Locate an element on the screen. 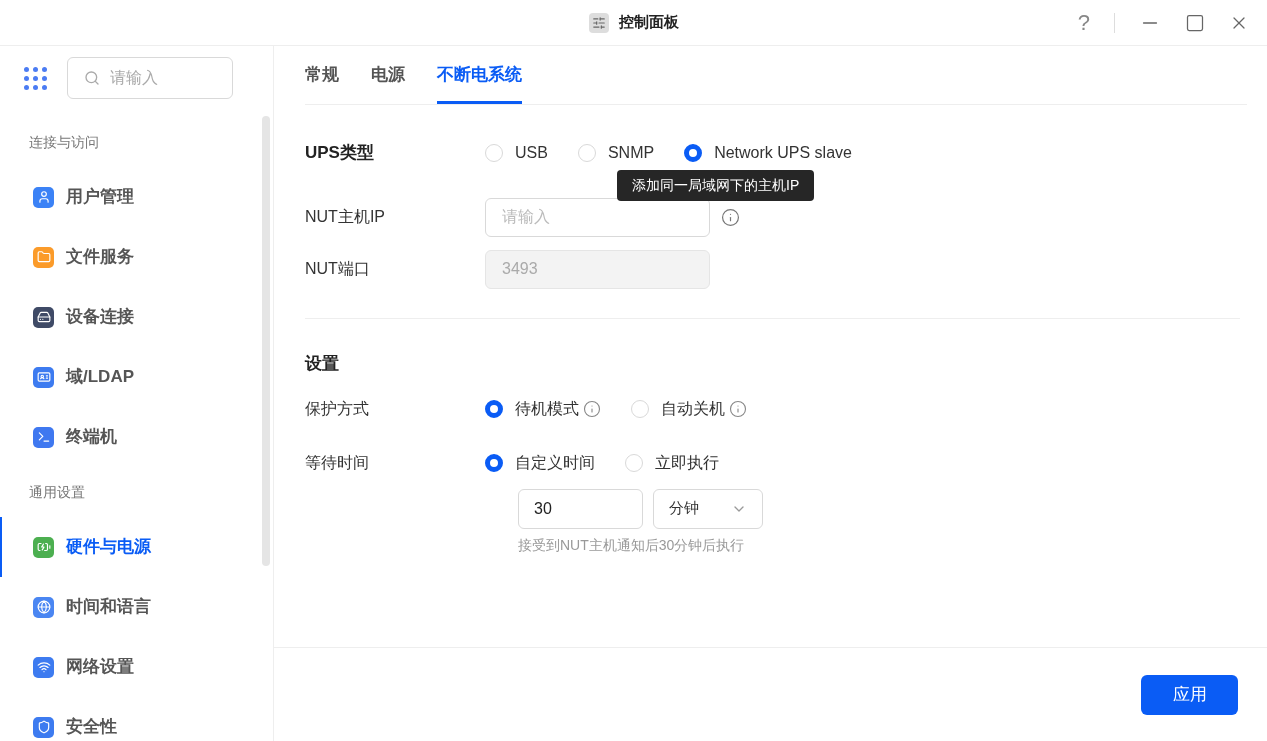 The width and height of the screenshot is (1267, 741). option-label: USB is located at coordinates (531, 153).